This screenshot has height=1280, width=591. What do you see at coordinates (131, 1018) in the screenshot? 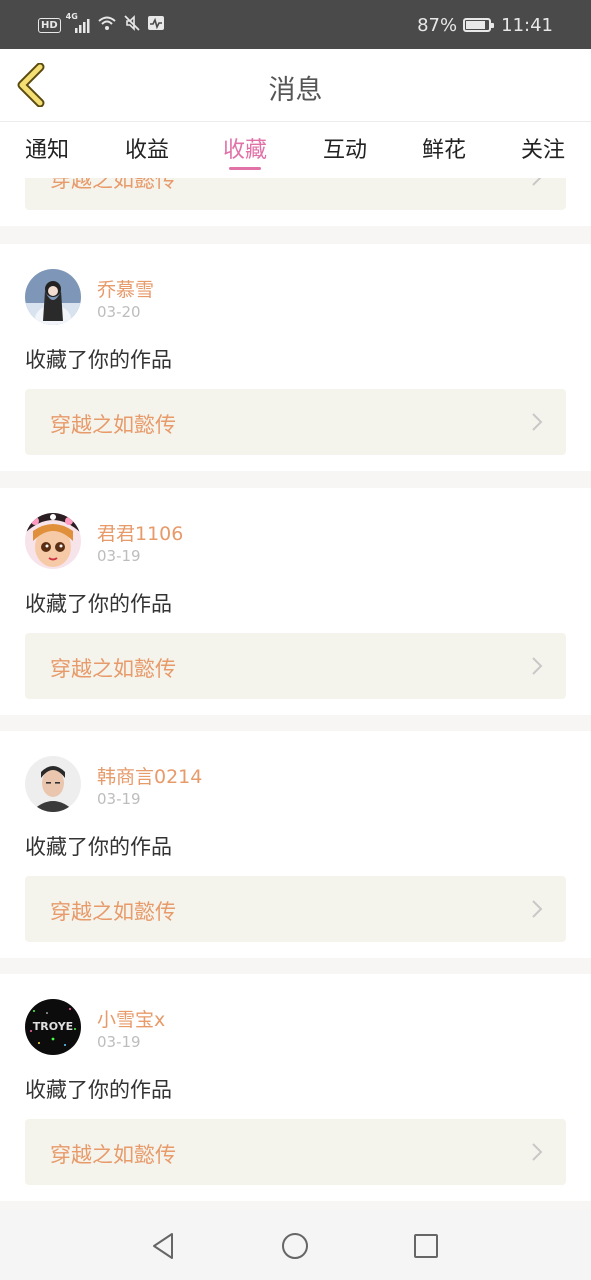
I see `user-name: 小雪宝x` at bounding box center [131, 1018].